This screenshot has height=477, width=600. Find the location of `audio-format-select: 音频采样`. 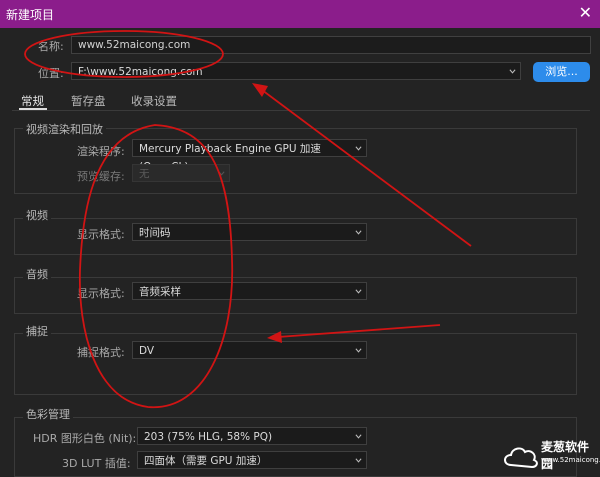

audio-format-select: 音频采样 is located at coordinates (249, 291).